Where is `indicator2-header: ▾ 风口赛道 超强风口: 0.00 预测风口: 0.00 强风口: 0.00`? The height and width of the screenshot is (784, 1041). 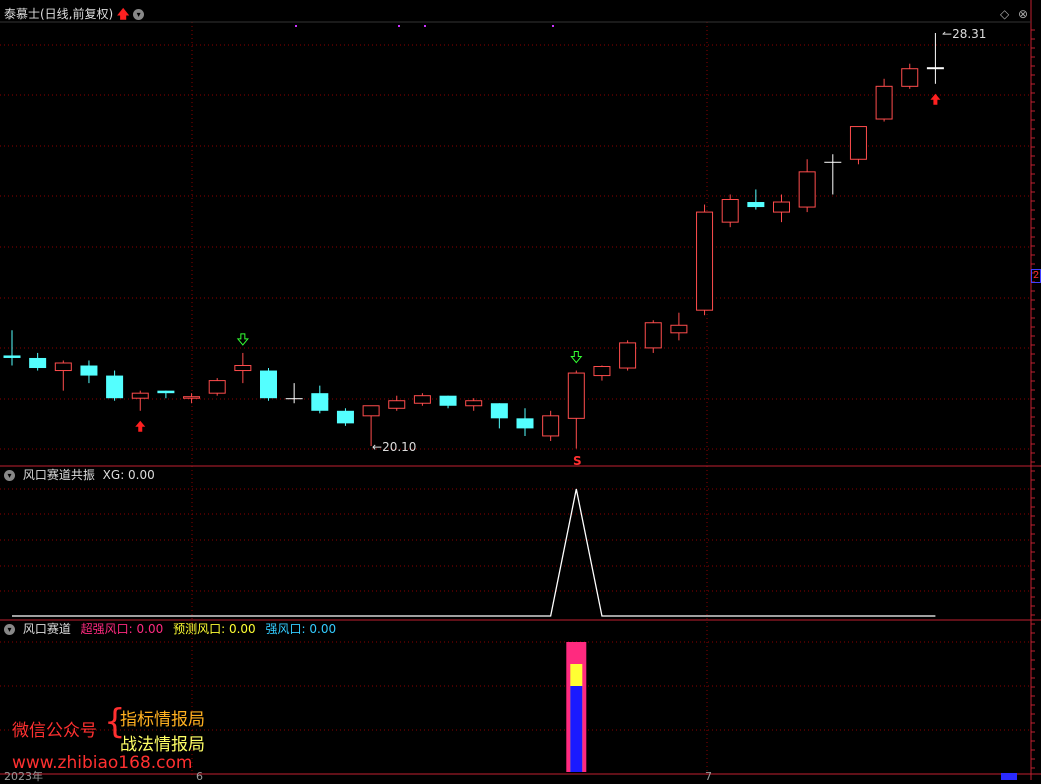
indicator2-header: ▾ 风口赛道 超强风口: 0.00 预测风口: 0.00 强风口: 0.00 is located at coordinates (170, 629).